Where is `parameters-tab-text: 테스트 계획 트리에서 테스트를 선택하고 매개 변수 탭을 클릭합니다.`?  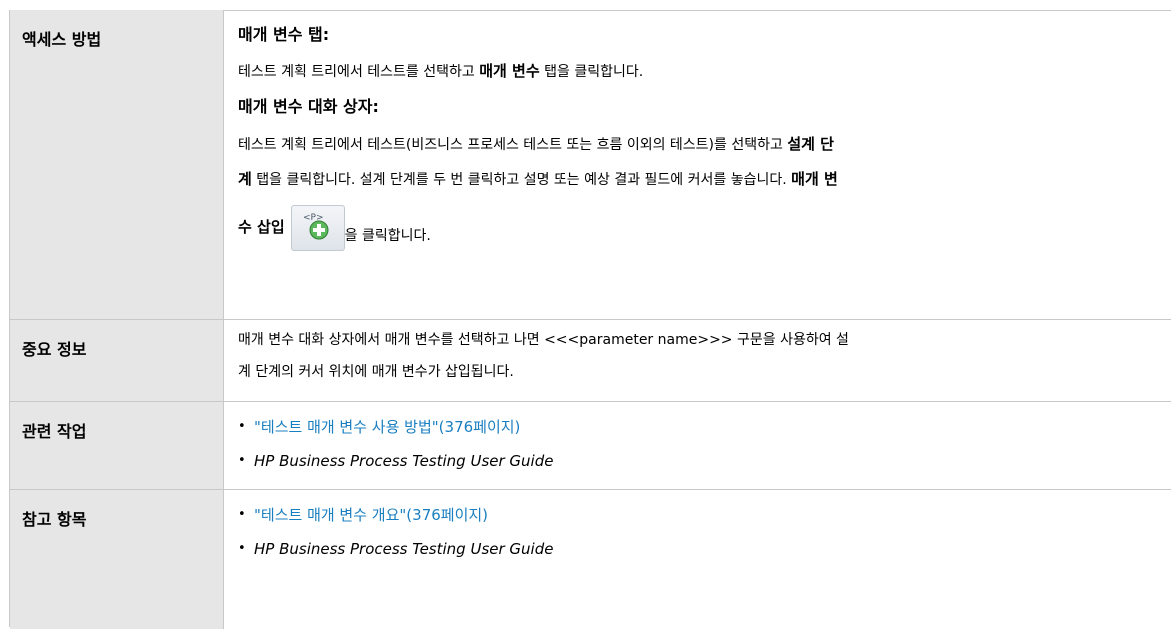 parameters-tab-text: 테스트 계획 트리에서 테스트를 선택하고 매개 변수 탭을 클릭합니다. is located at coordinates (441, 71).